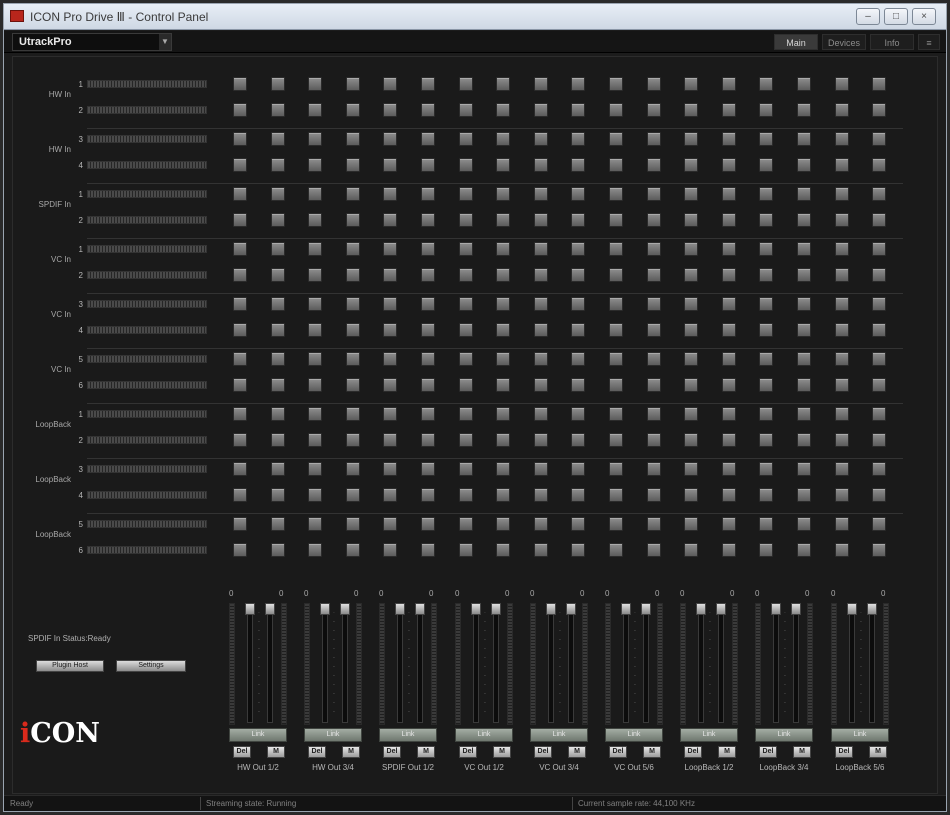 The height and width of the screenshot is (815, 950). What do you see at coordinates (924, 16) in the screenshot?
I see `close-button: ×` at bounding box center [924, 16].